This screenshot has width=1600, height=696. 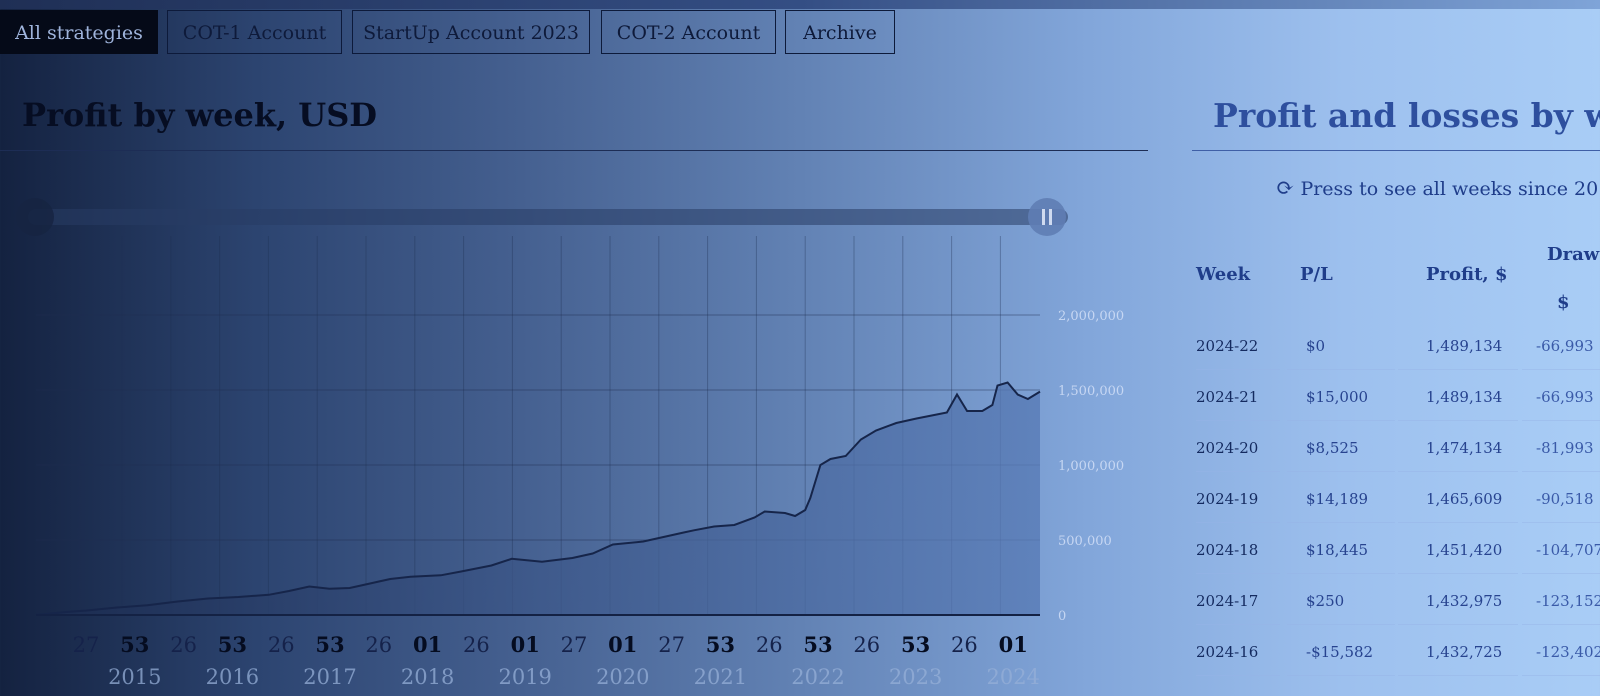 I want to click on x-year-label: 2019, so click(x=524, y=677).